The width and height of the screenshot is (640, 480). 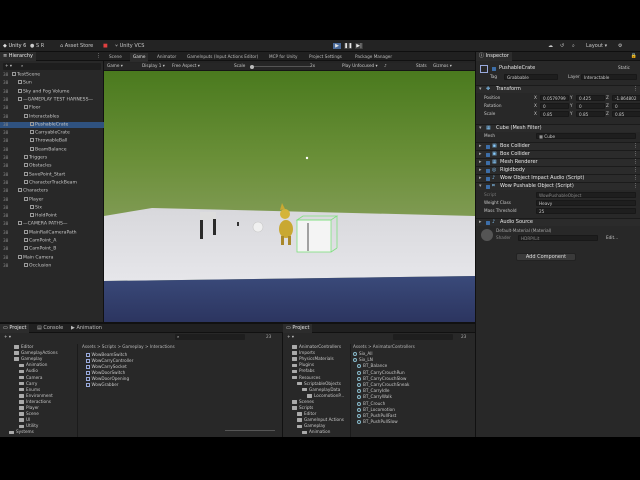 What do you see at coordinates (626, 114) in the screenshot?
I see `scale-z-field: 0.85` at bounding box center [626, 114].